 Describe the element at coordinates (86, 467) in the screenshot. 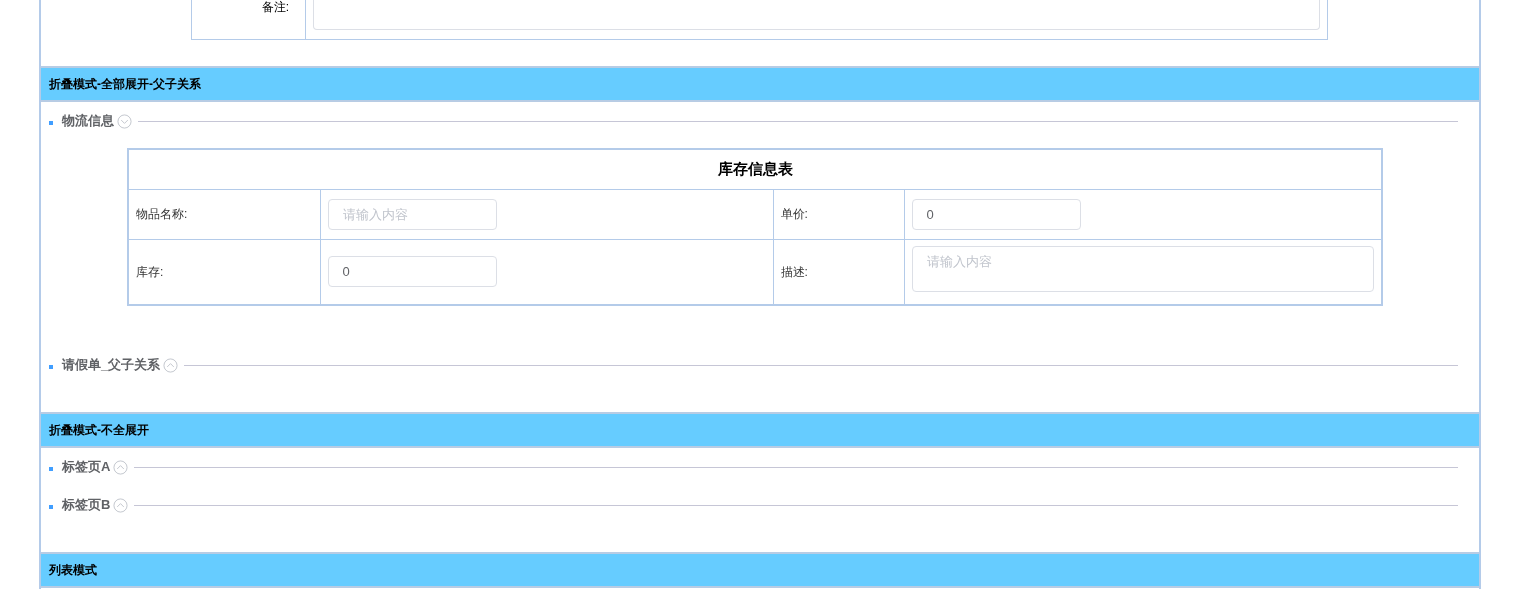

I see `group-title: 标签页A` at that location.